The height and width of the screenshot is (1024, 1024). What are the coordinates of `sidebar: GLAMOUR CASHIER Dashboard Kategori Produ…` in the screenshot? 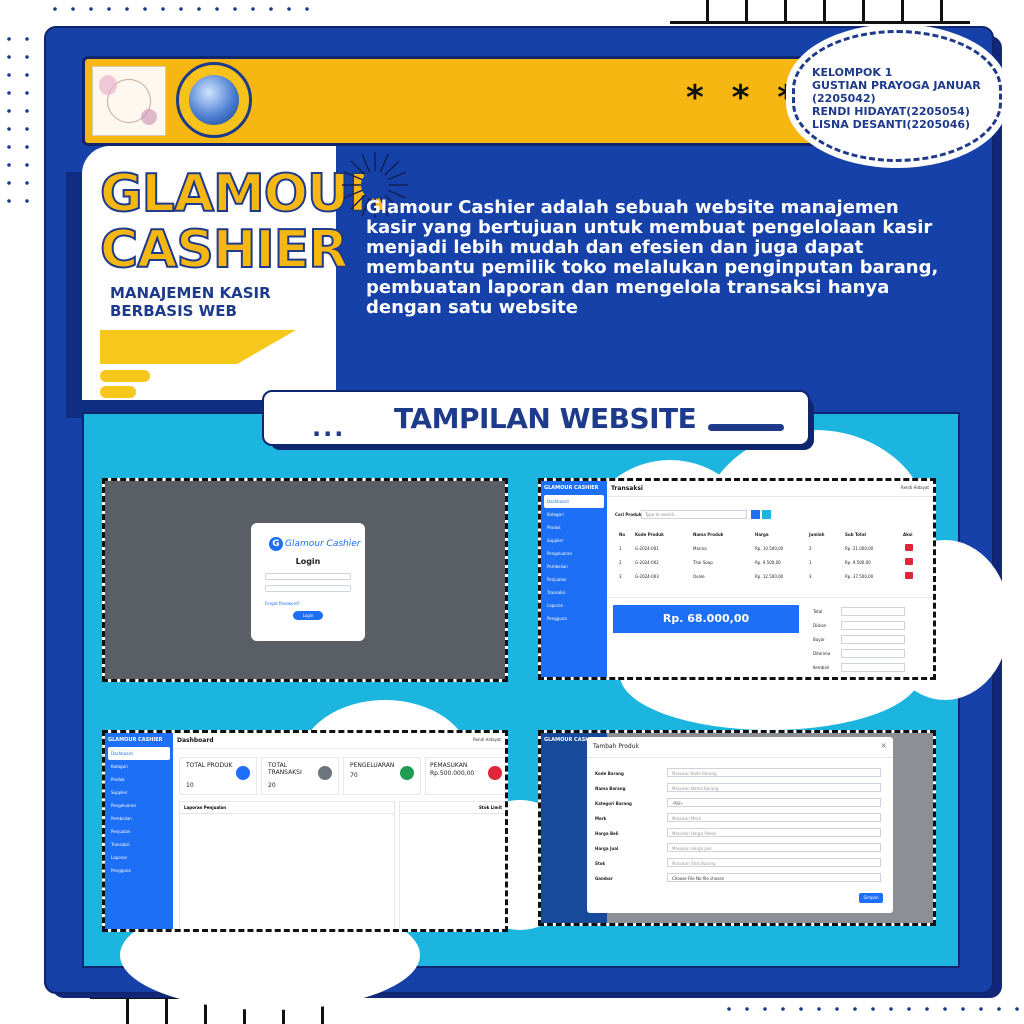 It's located at (574, 579).